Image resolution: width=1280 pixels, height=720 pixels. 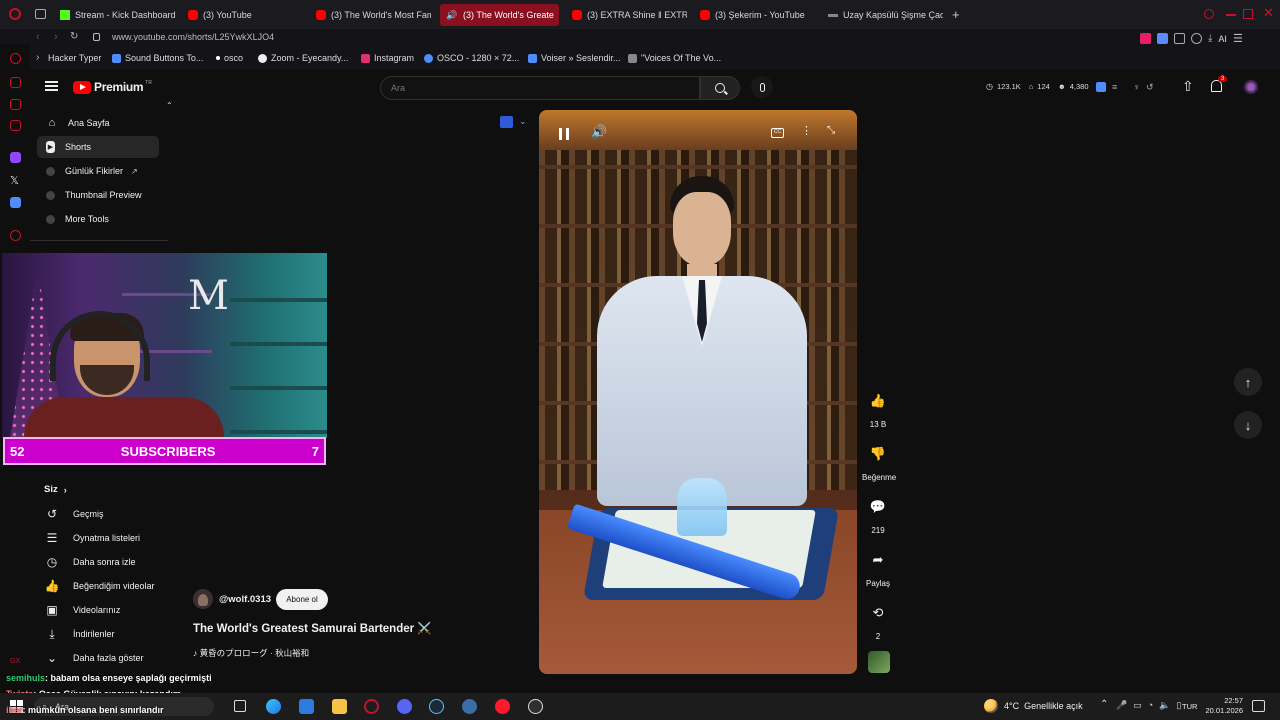 What do you see at coordinates (1145, 38) in the screenshot?
I see `extension-pink-icon` at bounding box center [1145, 38].